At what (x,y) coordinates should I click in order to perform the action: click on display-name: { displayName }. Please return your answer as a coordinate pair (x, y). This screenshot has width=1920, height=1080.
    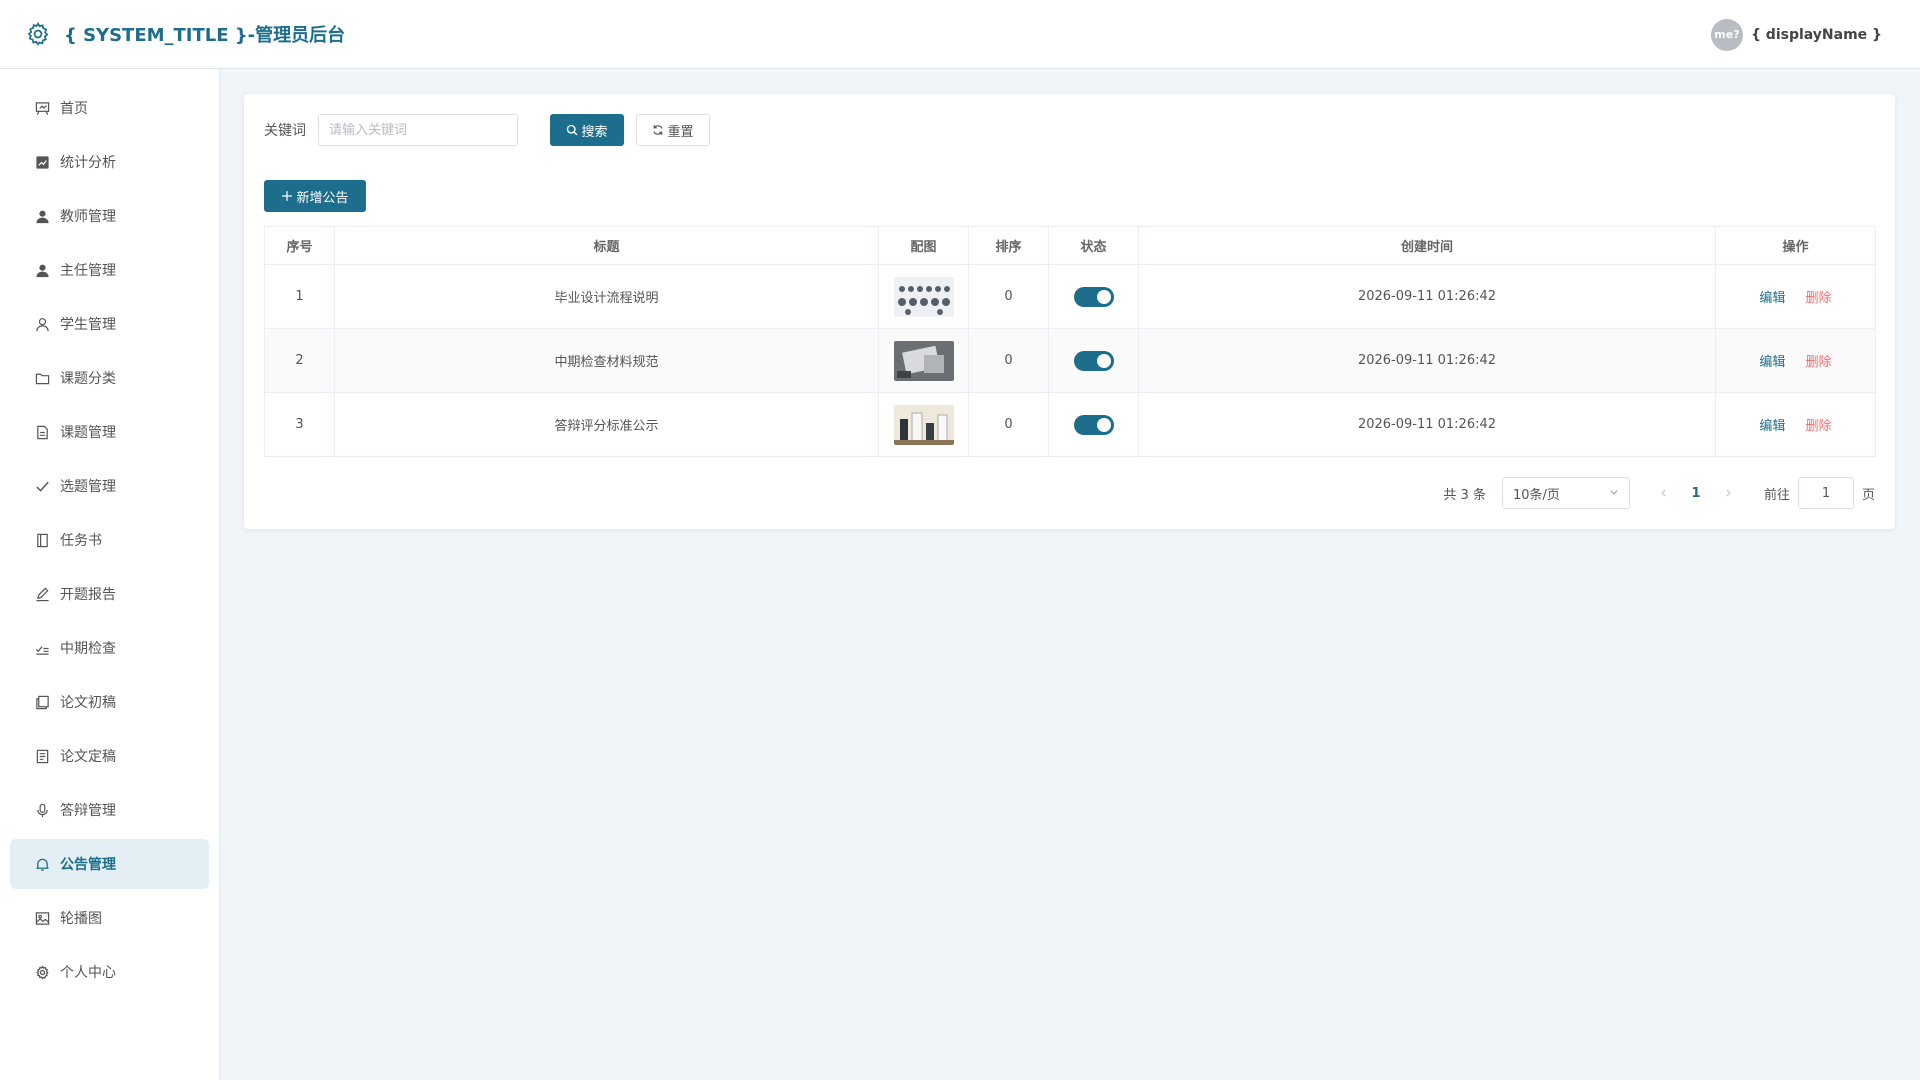
    Looking at the image, I should click on (1816, 35).